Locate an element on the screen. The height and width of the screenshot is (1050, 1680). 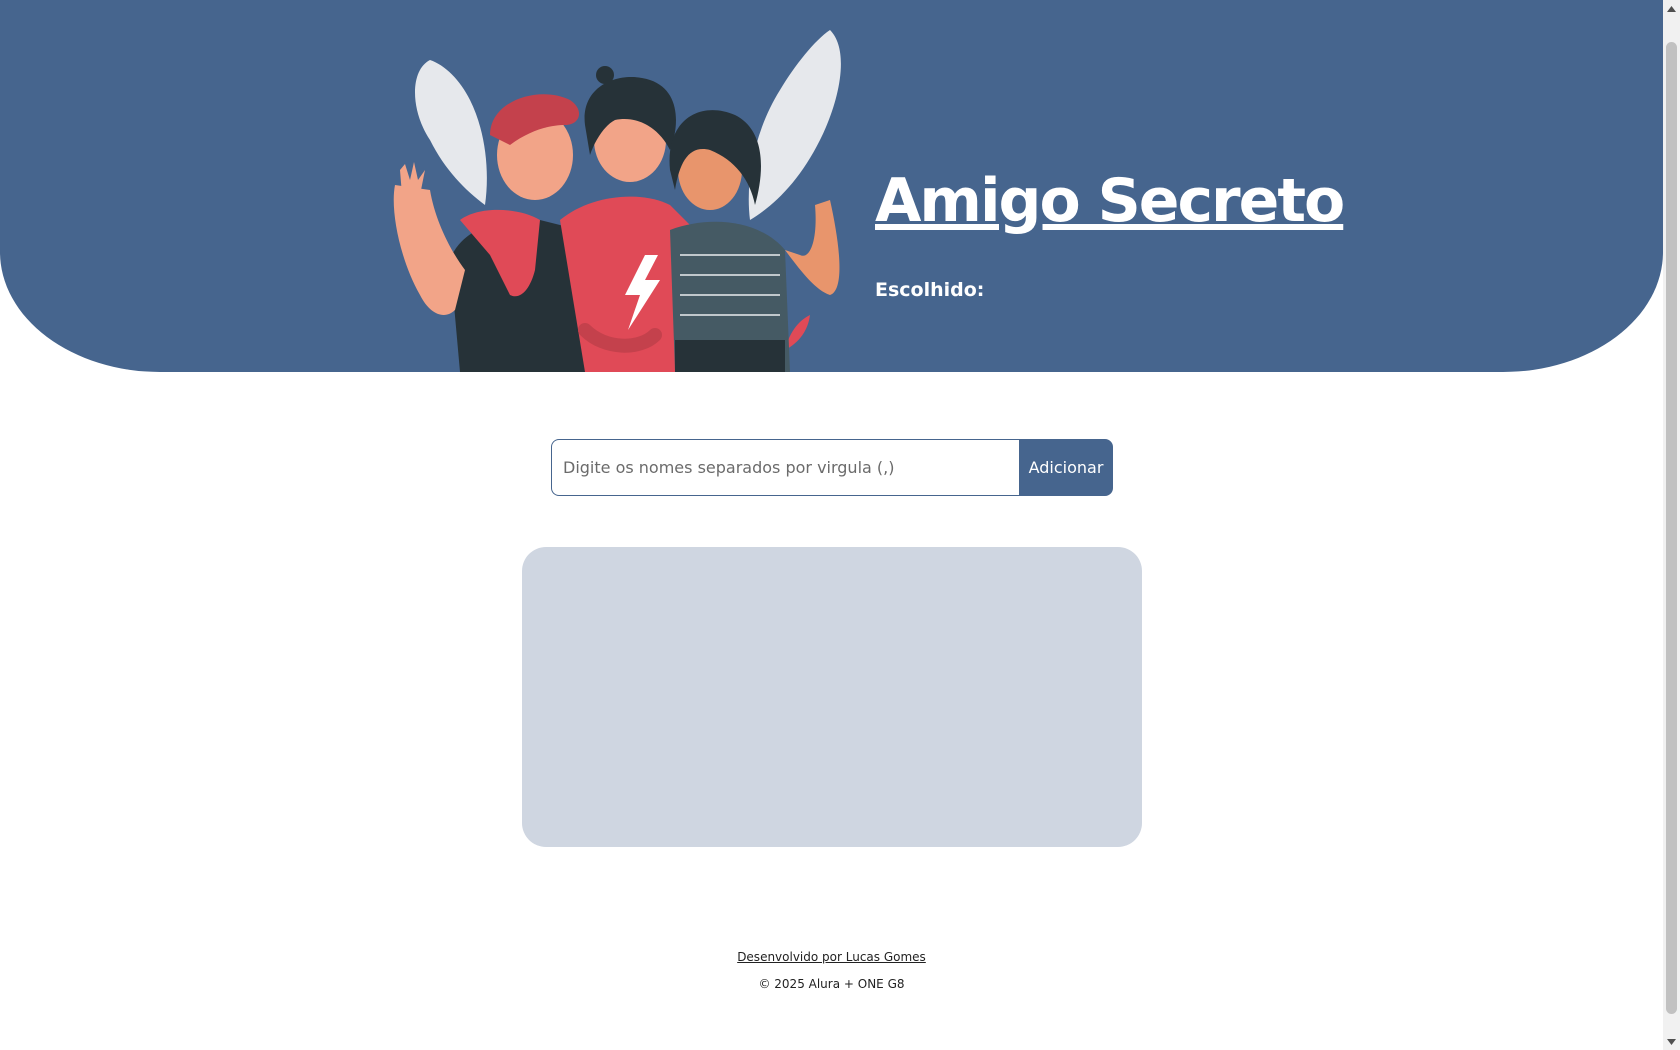
footer-credit-link: Desenvolvido por Lucas Gomes is located at coordinates (831, 957).